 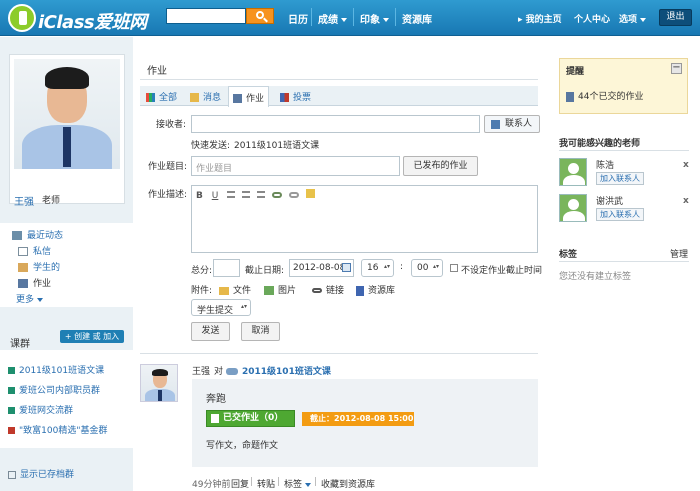 What do you see at coordinates (12, 474) in the screenshot?
I see `plus-icon` at bounding box center [12, 474].